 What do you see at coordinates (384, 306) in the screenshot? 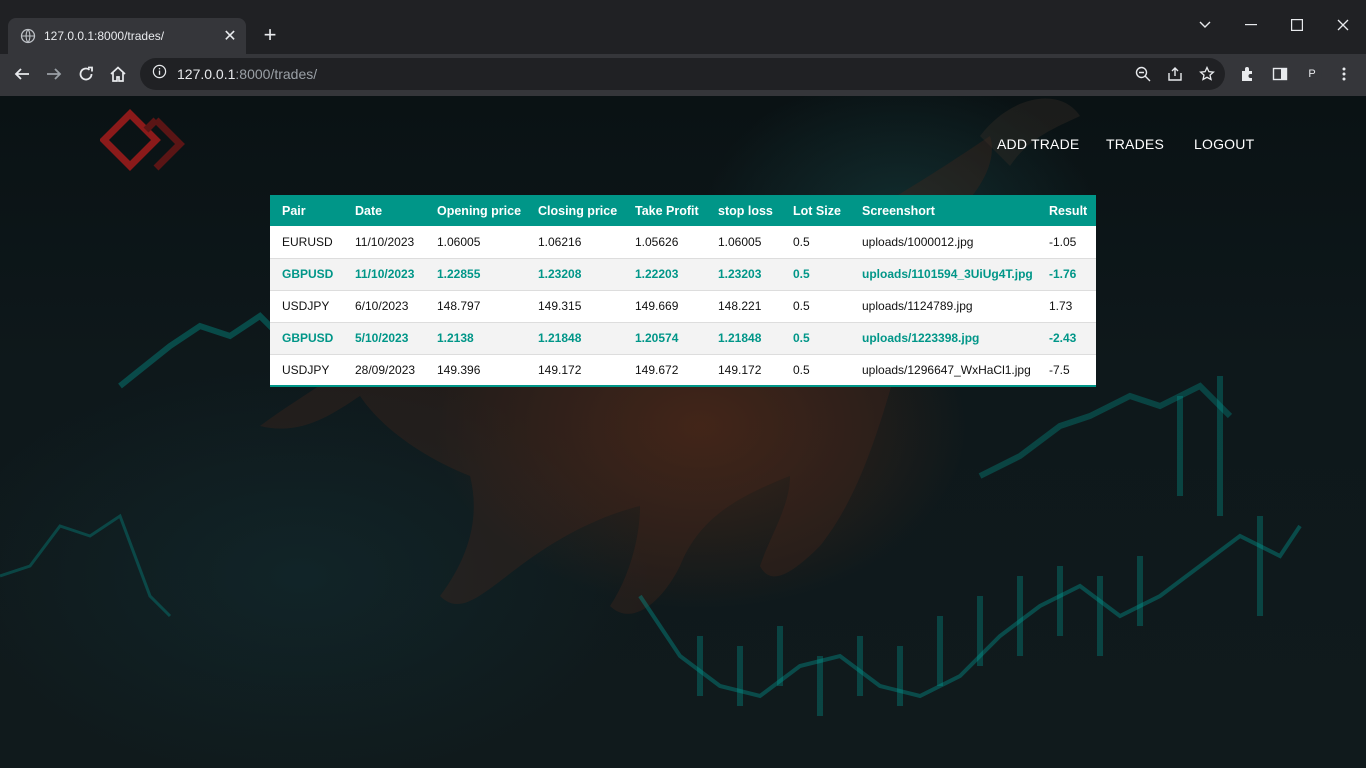
I see `cell-date: 6/10/2023` at bounding box center [384, 306].